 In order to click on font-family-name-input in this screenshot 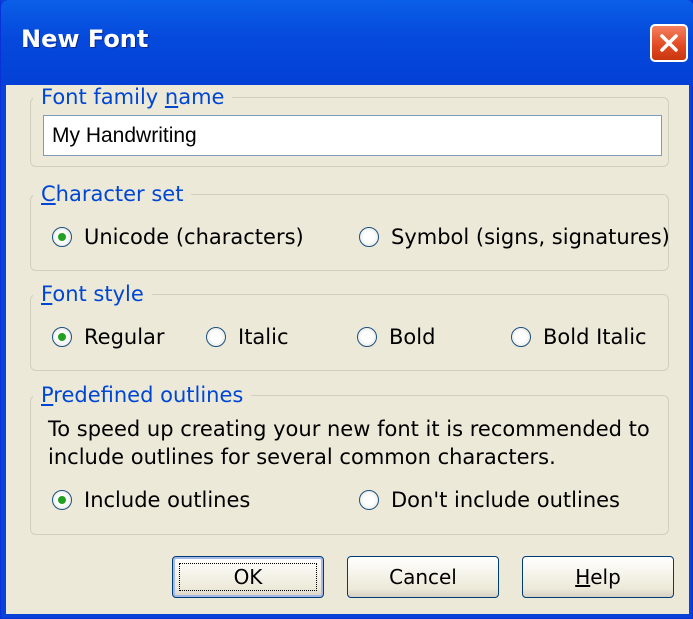, I will do `click(352, 135)`.